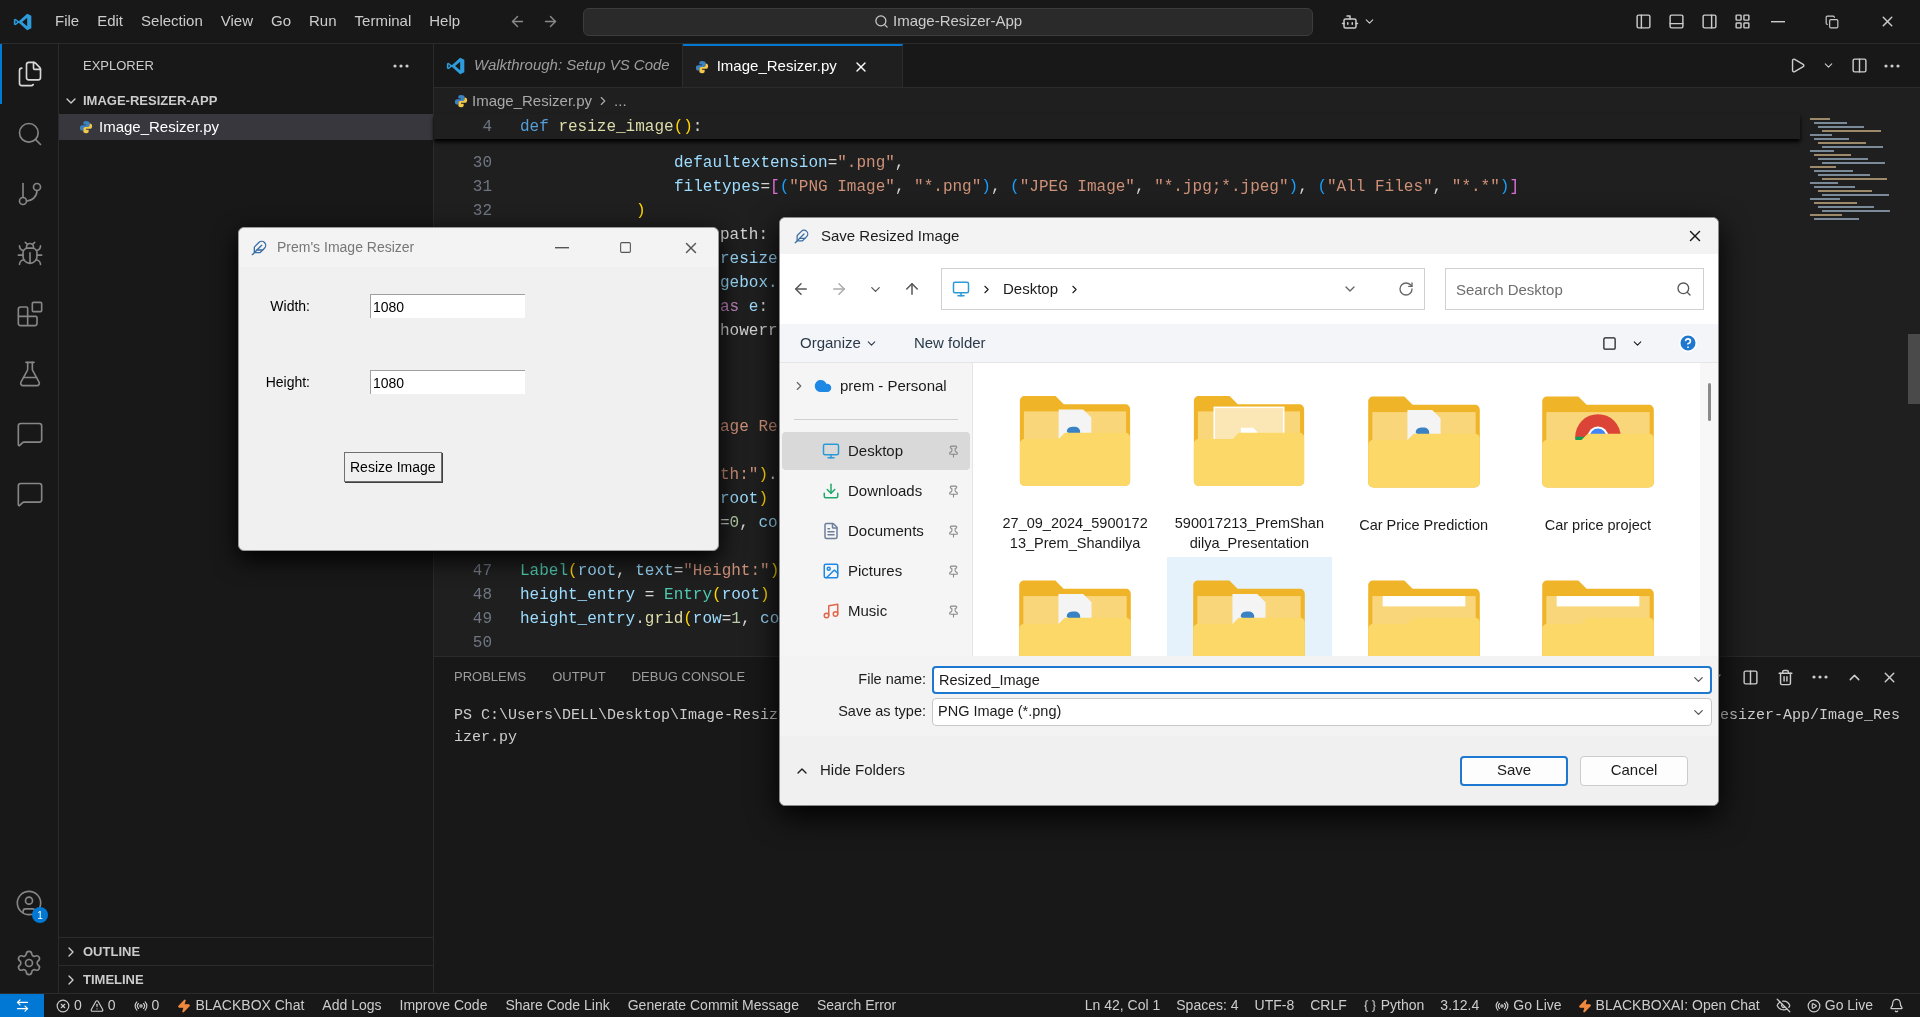  What do you see at coordinates (23, 21) in the screenshot?
I see `app-logo-icon` at bounding box center [23, 21].